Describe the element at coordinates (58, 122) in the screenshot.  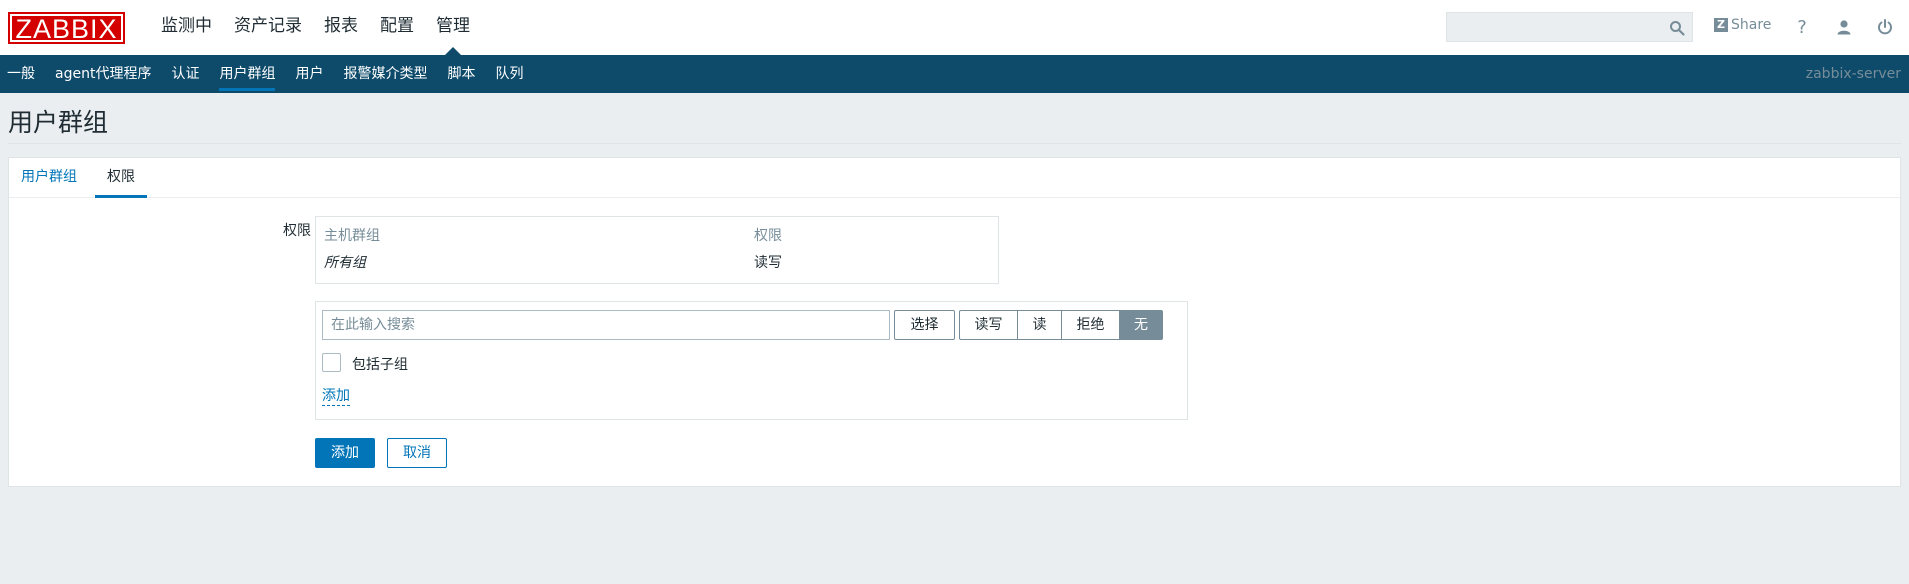
I see `page-title: 用户群组` at that location.